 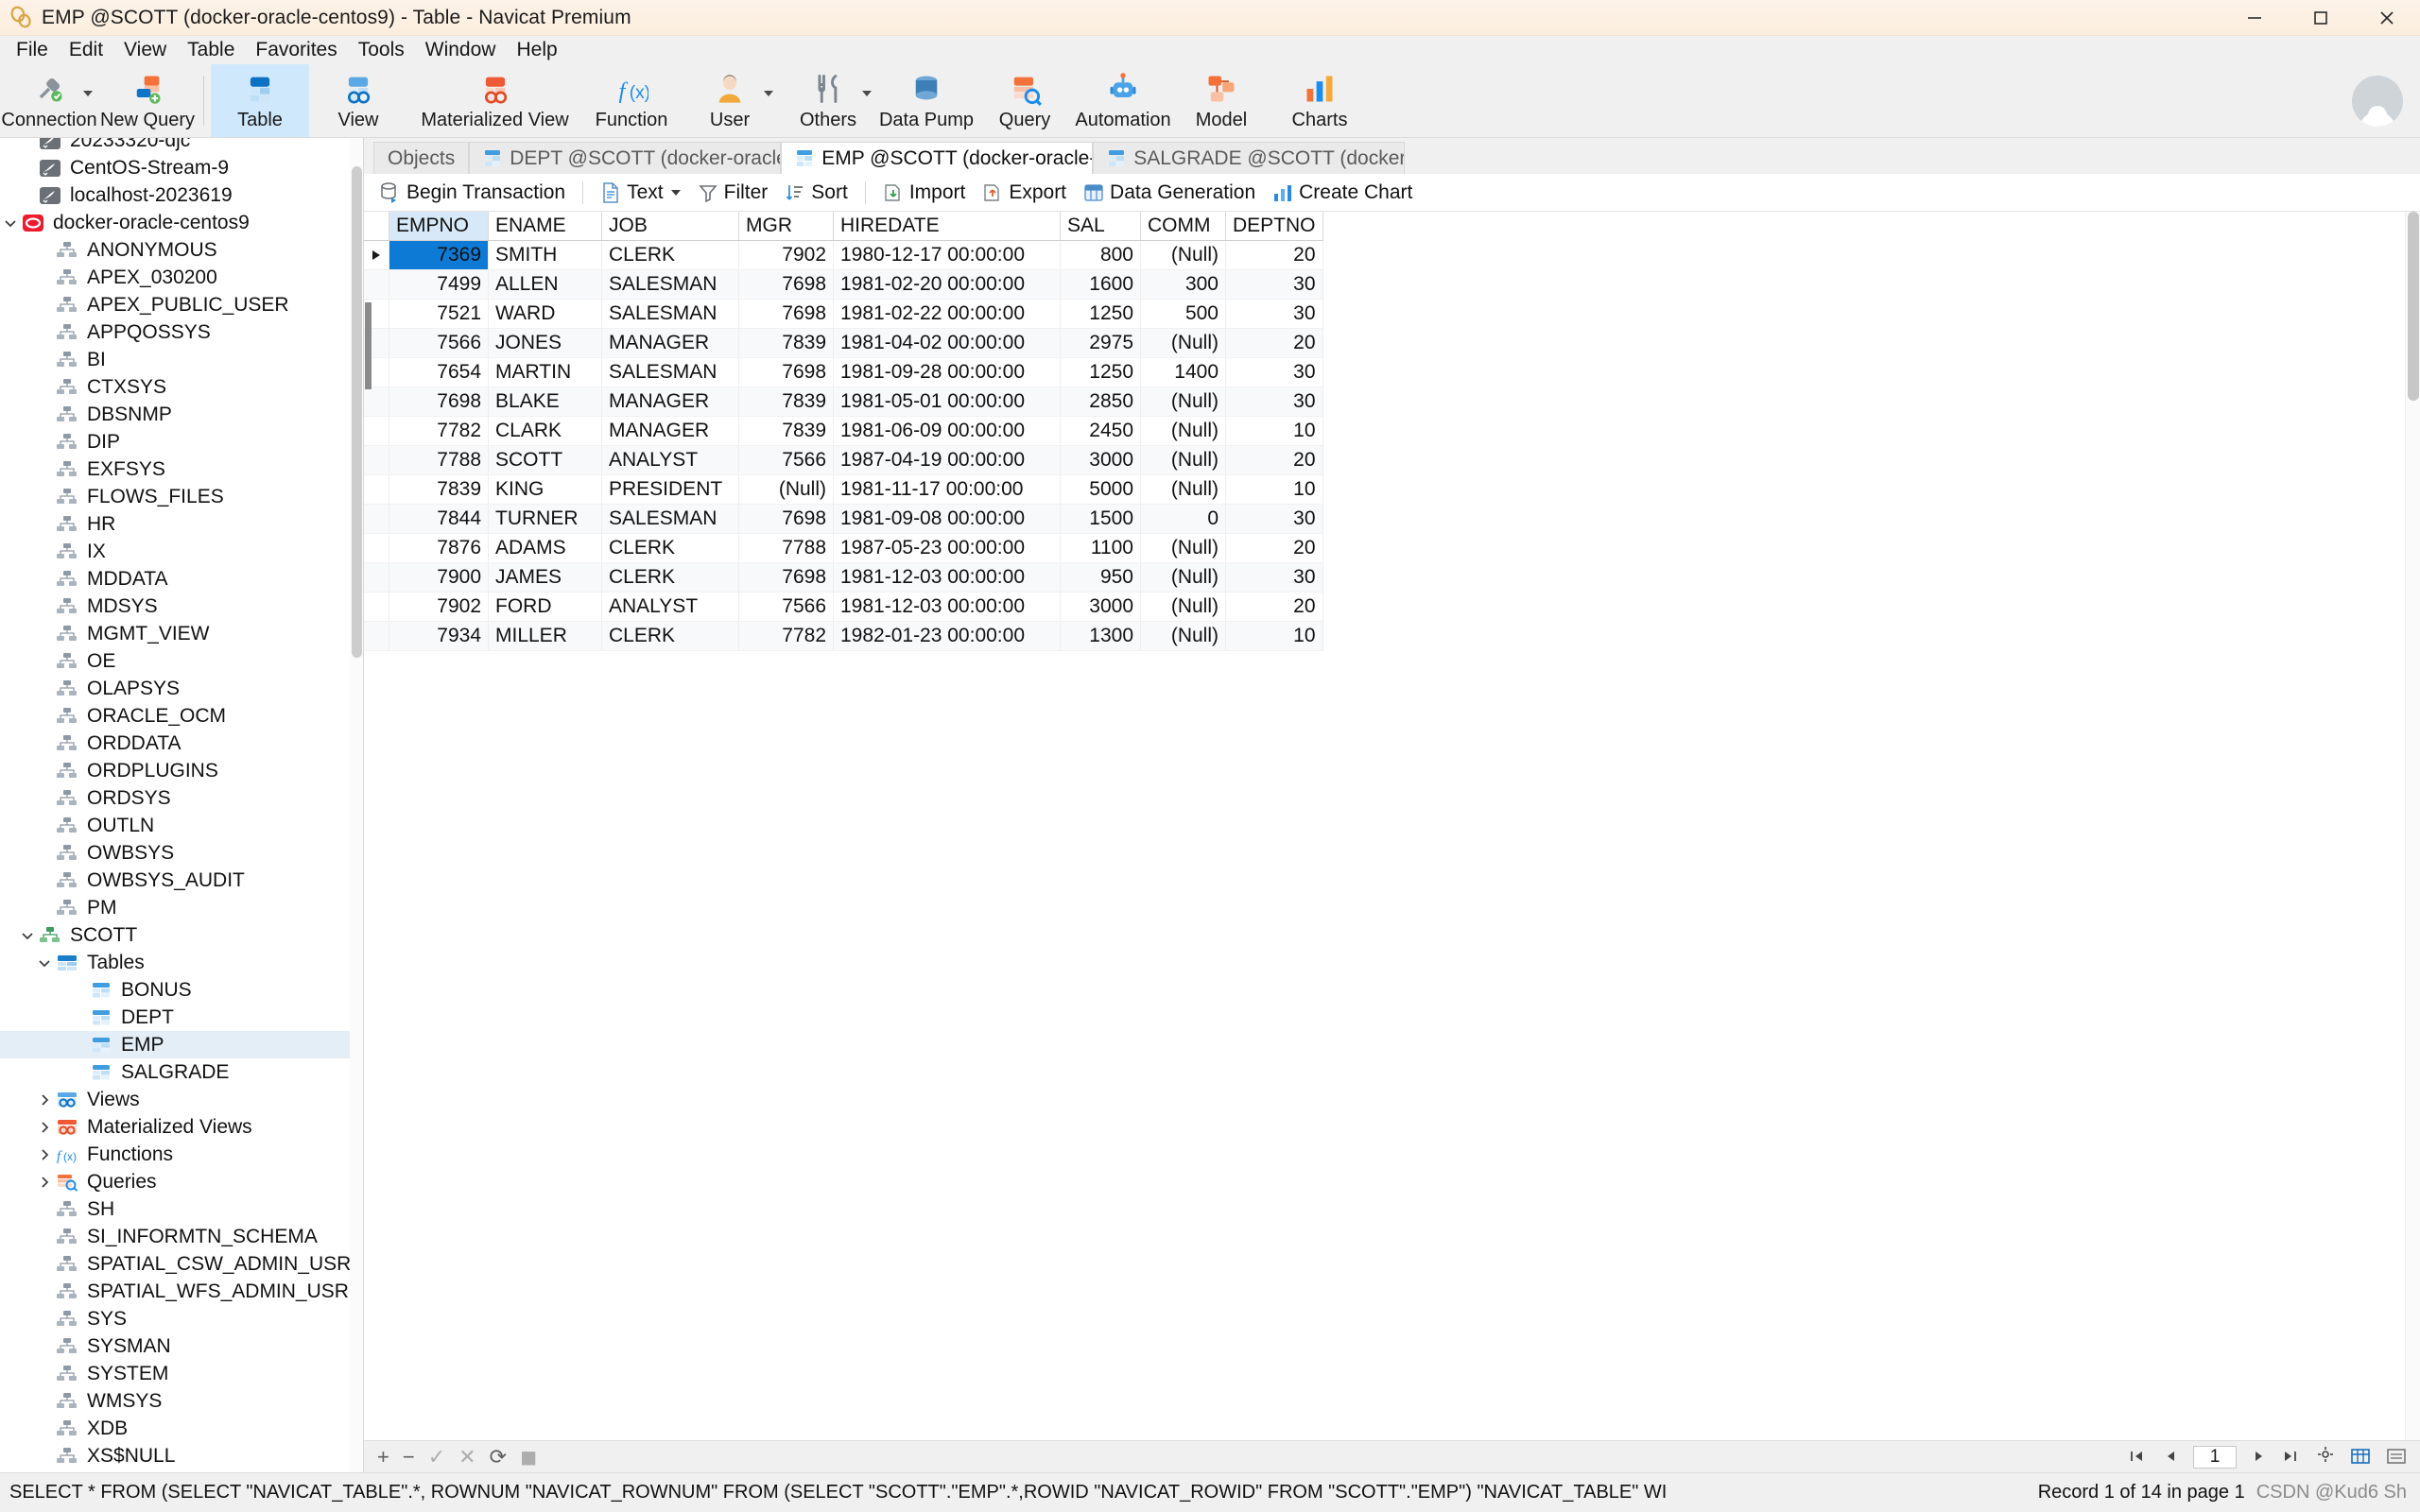 I want to click on column-header-job: JOB, so click(x=670, y=226).